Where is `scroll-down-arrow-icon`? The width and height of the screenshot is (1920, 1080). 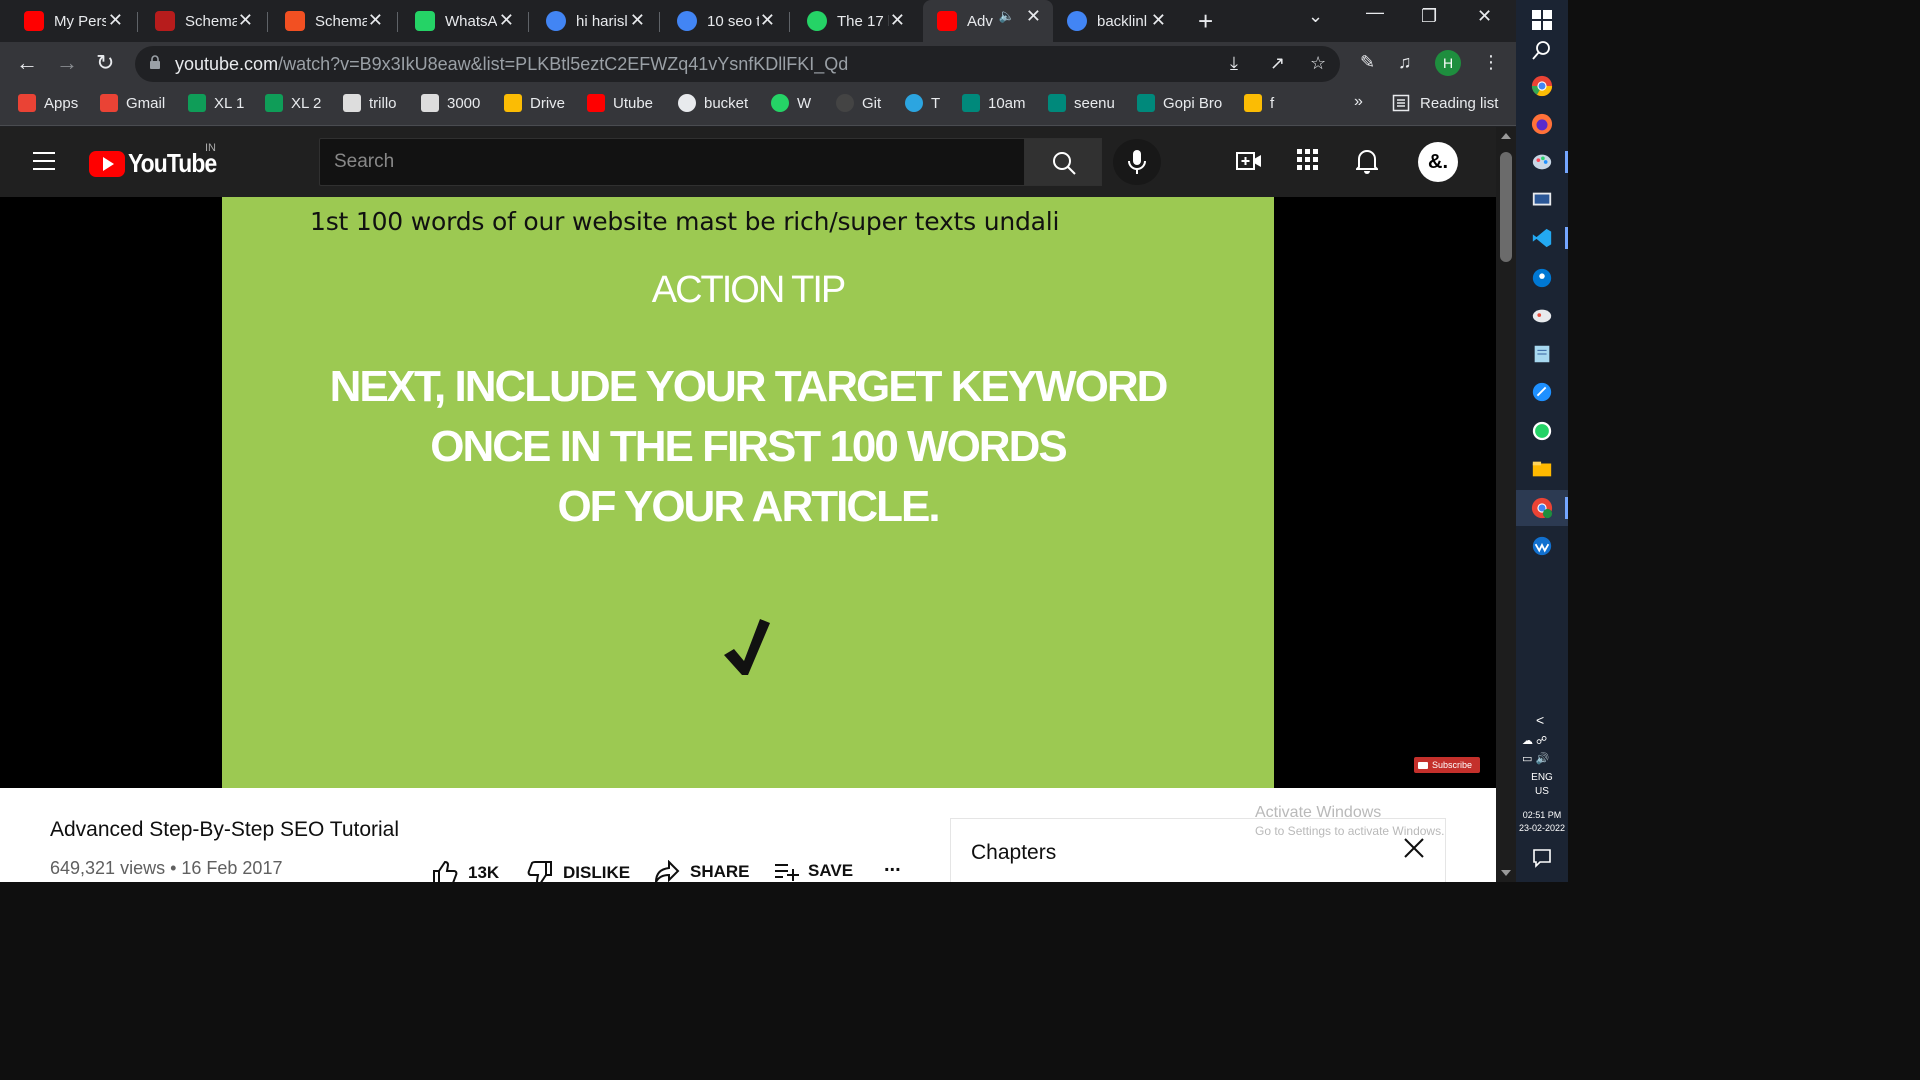 scroll-down-arrow-icon is located at coordinates (1506, 873).